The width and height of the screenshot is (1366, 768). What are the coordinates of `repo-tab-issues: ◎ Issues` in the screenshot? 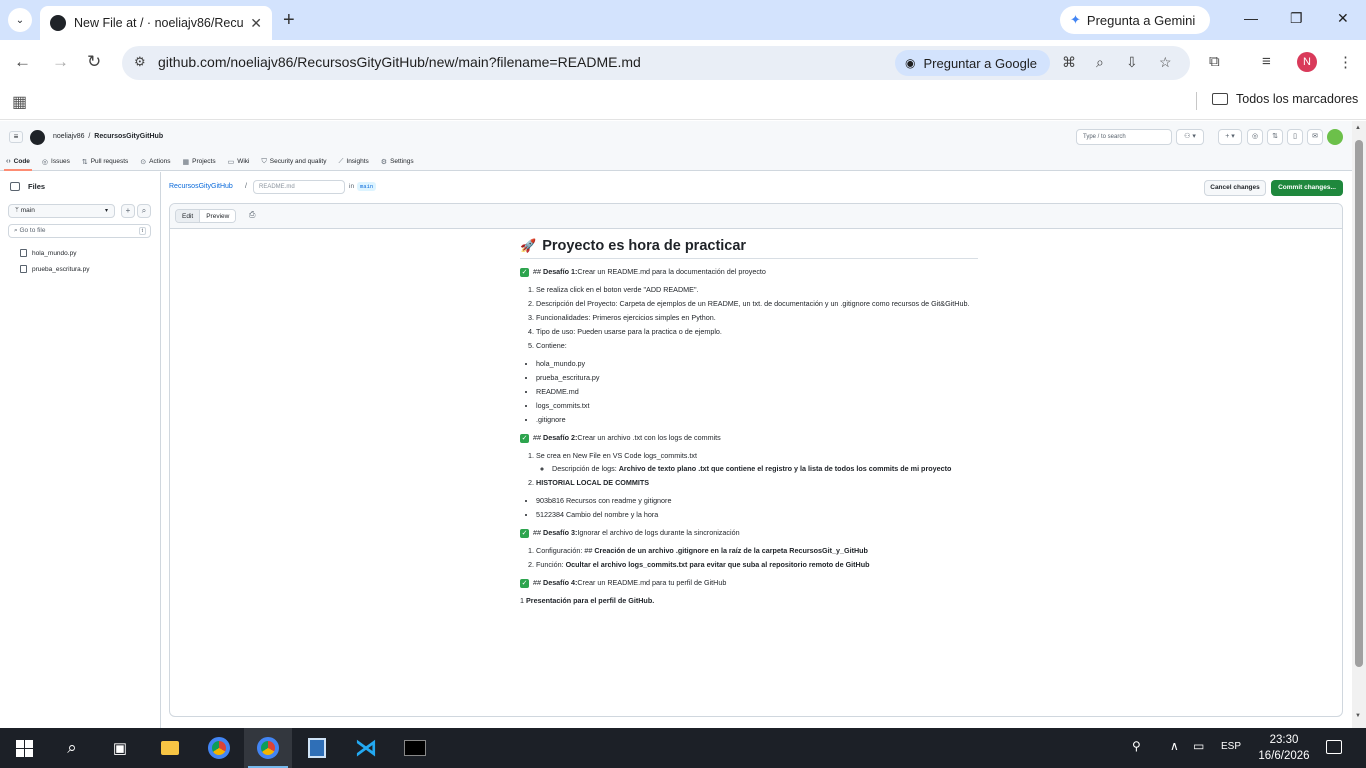 It's located at (56, 161).